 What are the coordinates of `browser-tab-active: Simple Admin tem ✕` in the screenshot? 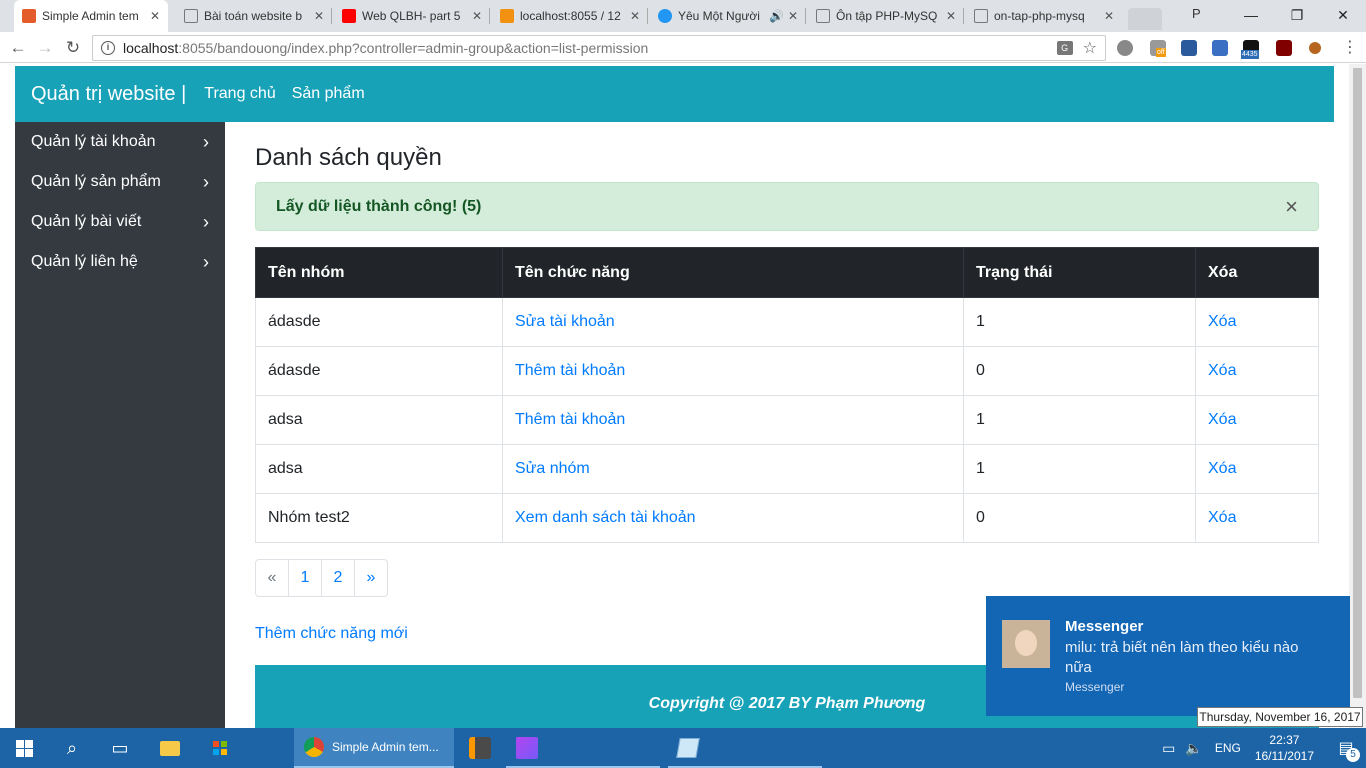 It's located at (91, 16).